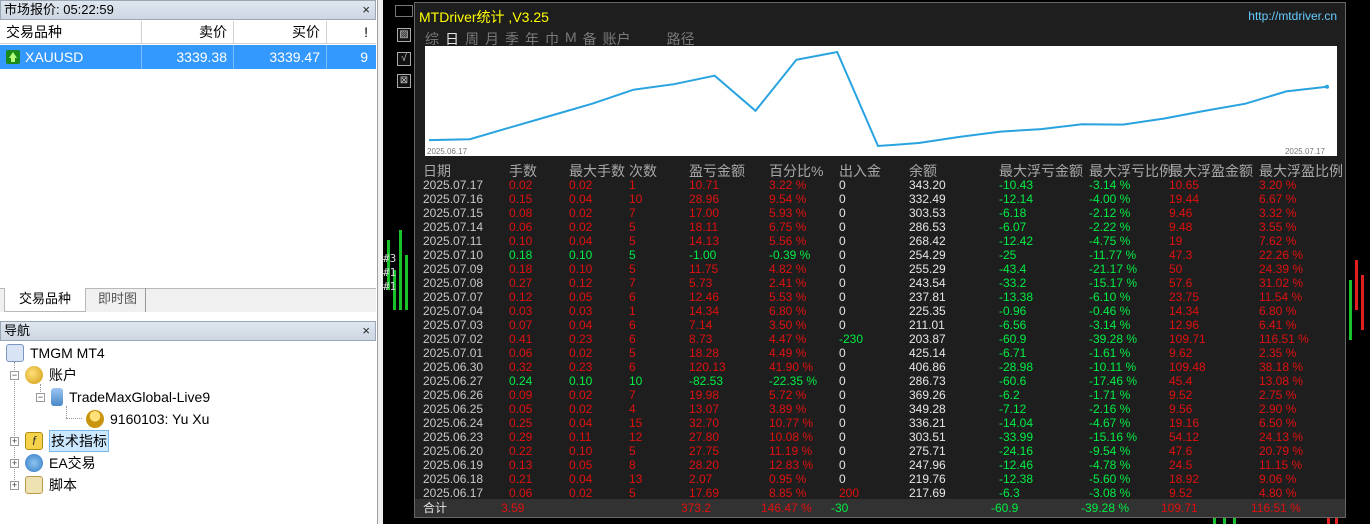  Describe the element at coordinates (404, 35) in the screenshot. I see `panel-toggle-button: ▨` at that location.